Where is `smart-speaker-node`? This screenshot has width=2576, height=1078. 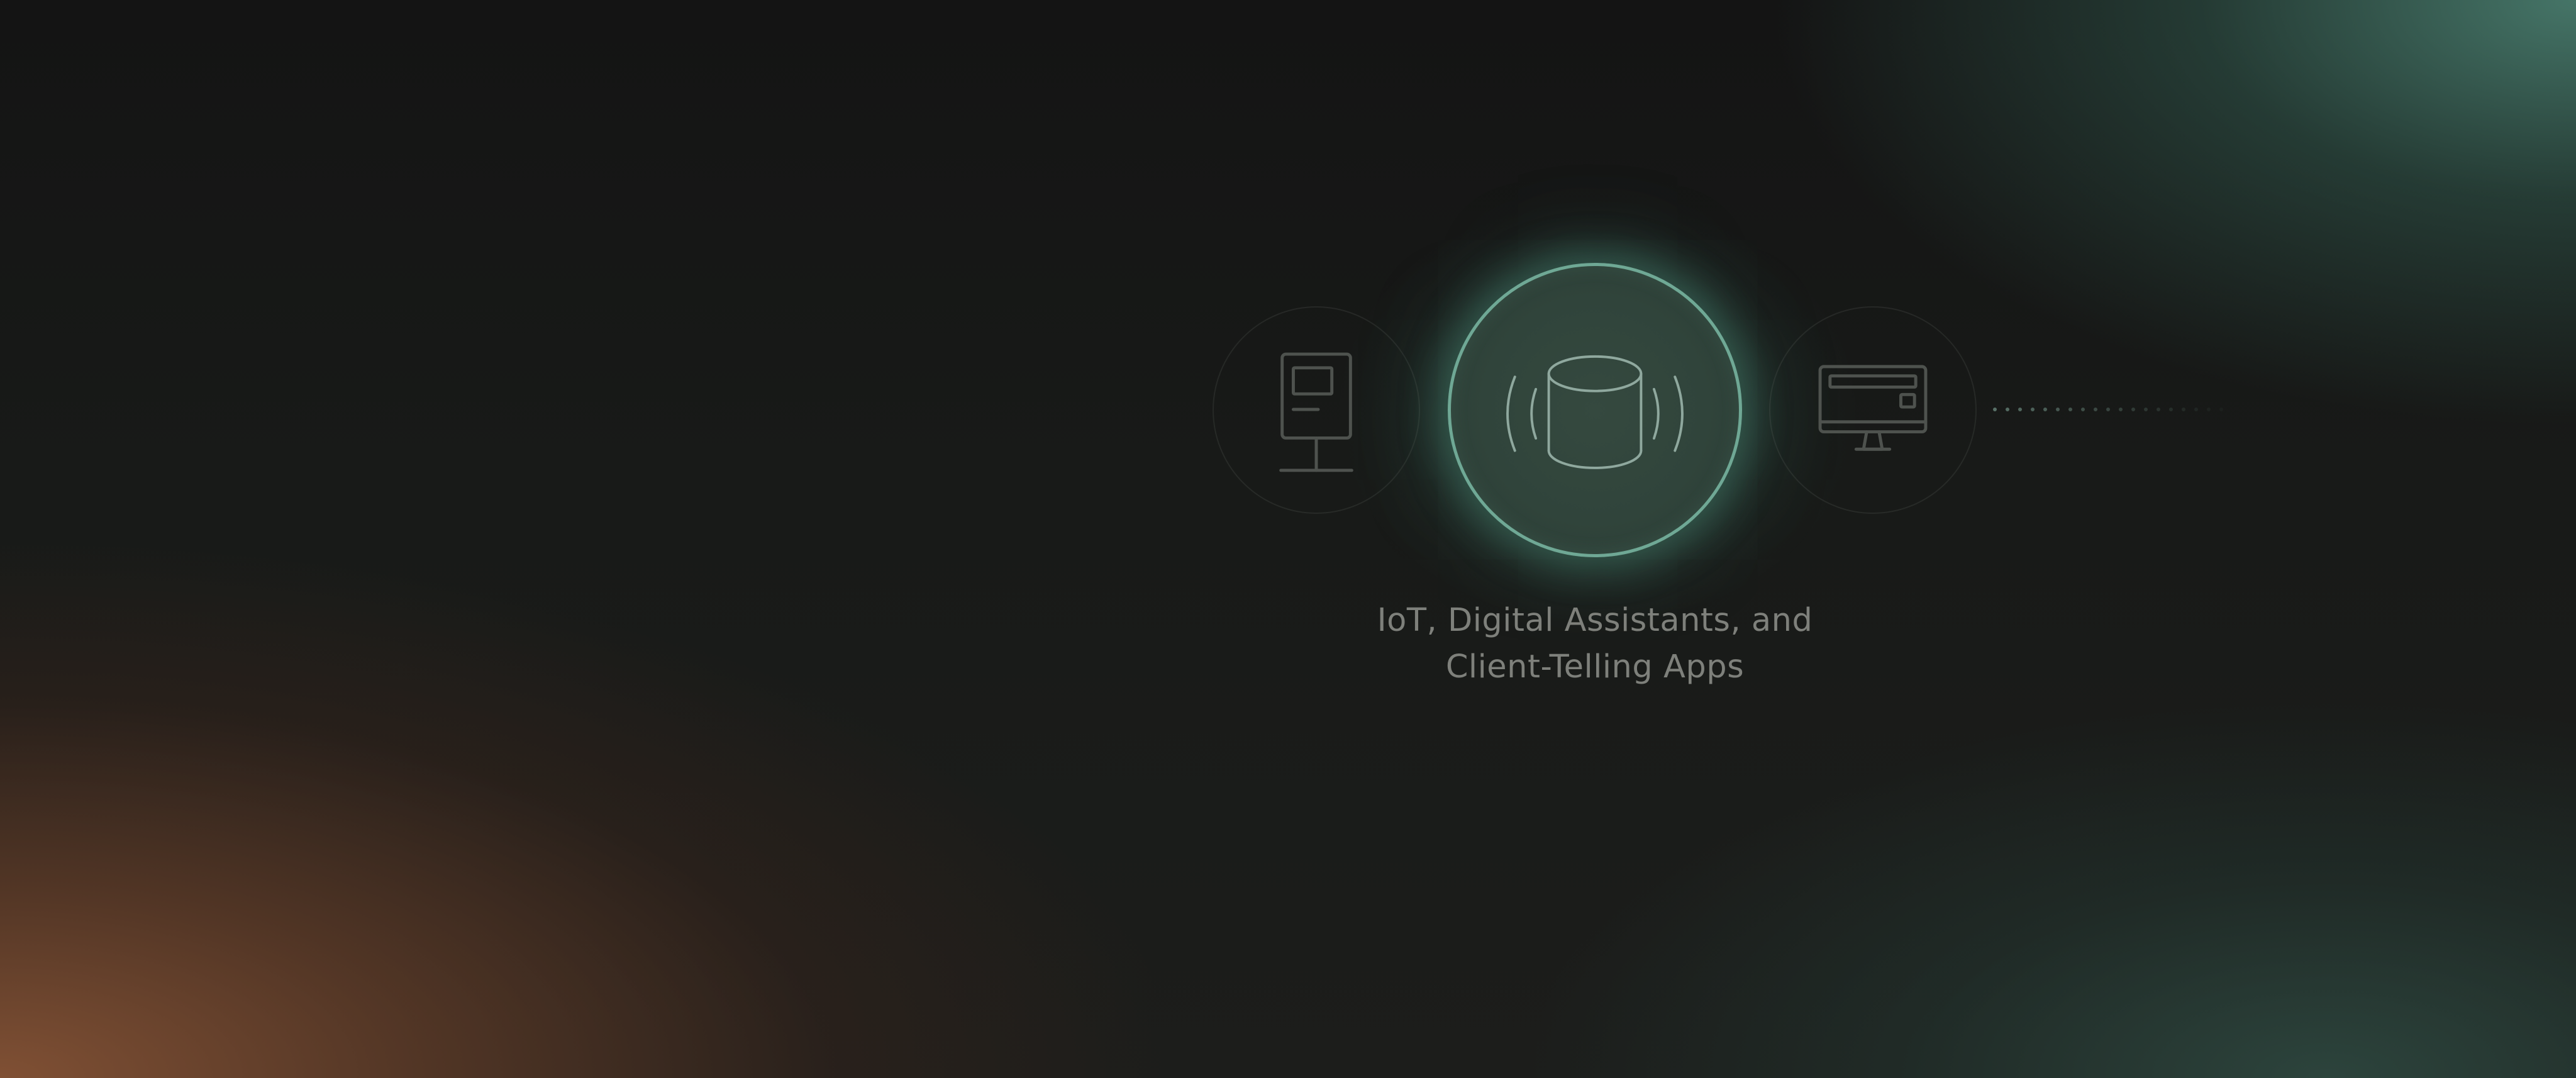
smart-speaker-node is located at coordinates (1595, 410).